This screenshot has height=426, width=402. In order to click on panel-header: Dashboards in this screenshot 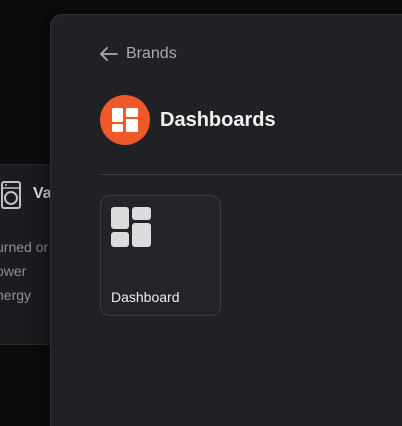, I will do `click(188, 120)`.